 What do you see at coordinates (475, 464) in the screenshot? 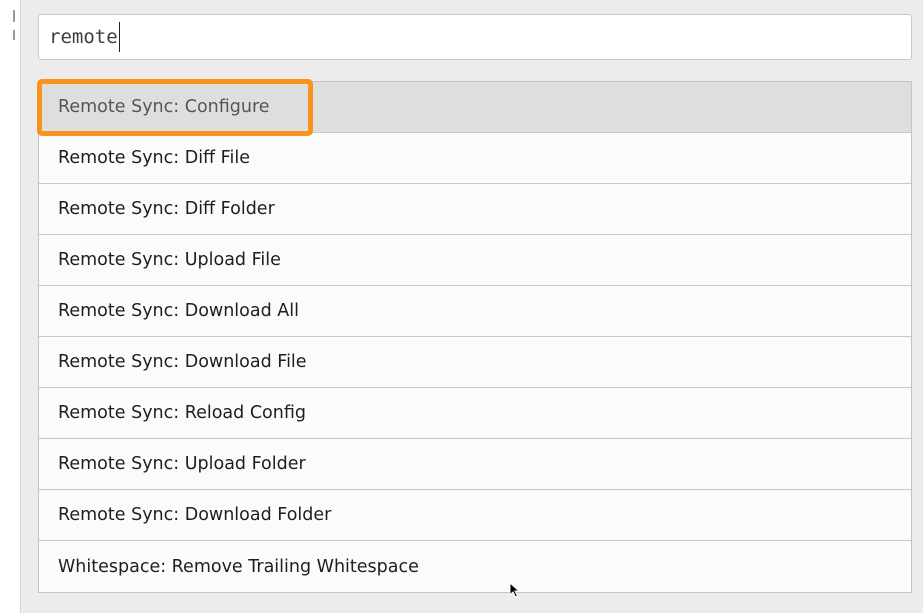
I see `result-item-remote-sync-upload-folder: Remote Sync: Upload Folder` at bounding box center [475, 464].